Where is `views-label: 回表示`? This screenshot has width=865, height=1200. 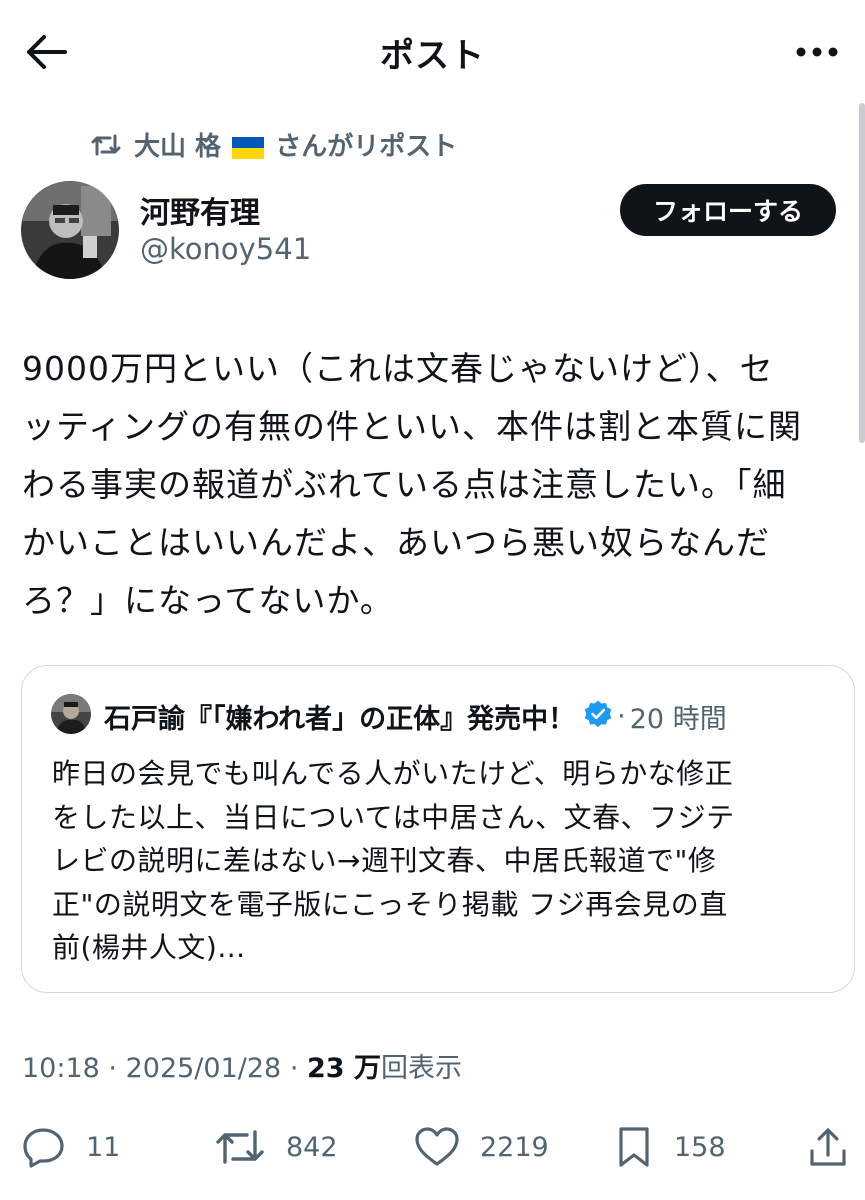
views-label: 回表示 is located at coordinates (421, 1068).